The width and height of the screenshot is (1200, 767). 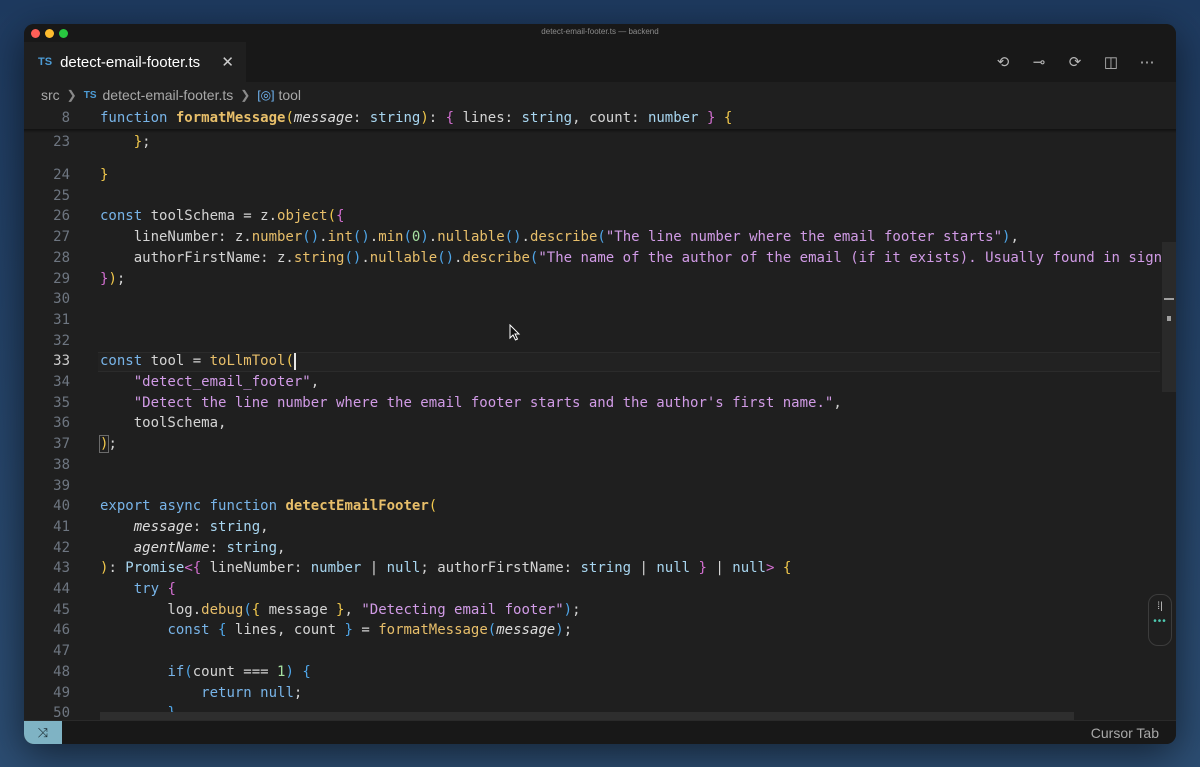 I want to click on line-number: 42, so click(x=61, y=547).